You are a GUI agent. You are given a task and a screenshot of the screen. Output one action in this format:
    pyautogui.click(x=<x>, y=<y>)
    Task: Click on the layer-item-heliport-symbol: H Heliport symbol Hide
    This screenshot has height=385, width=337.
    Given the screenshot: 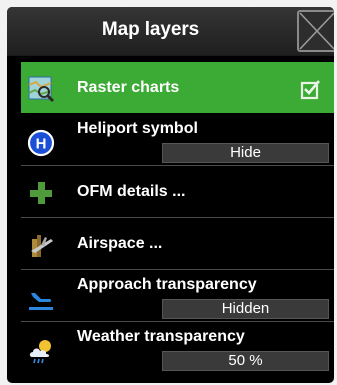 What is the action you would take?
    pyautogui.click(x=177, y=140)
    